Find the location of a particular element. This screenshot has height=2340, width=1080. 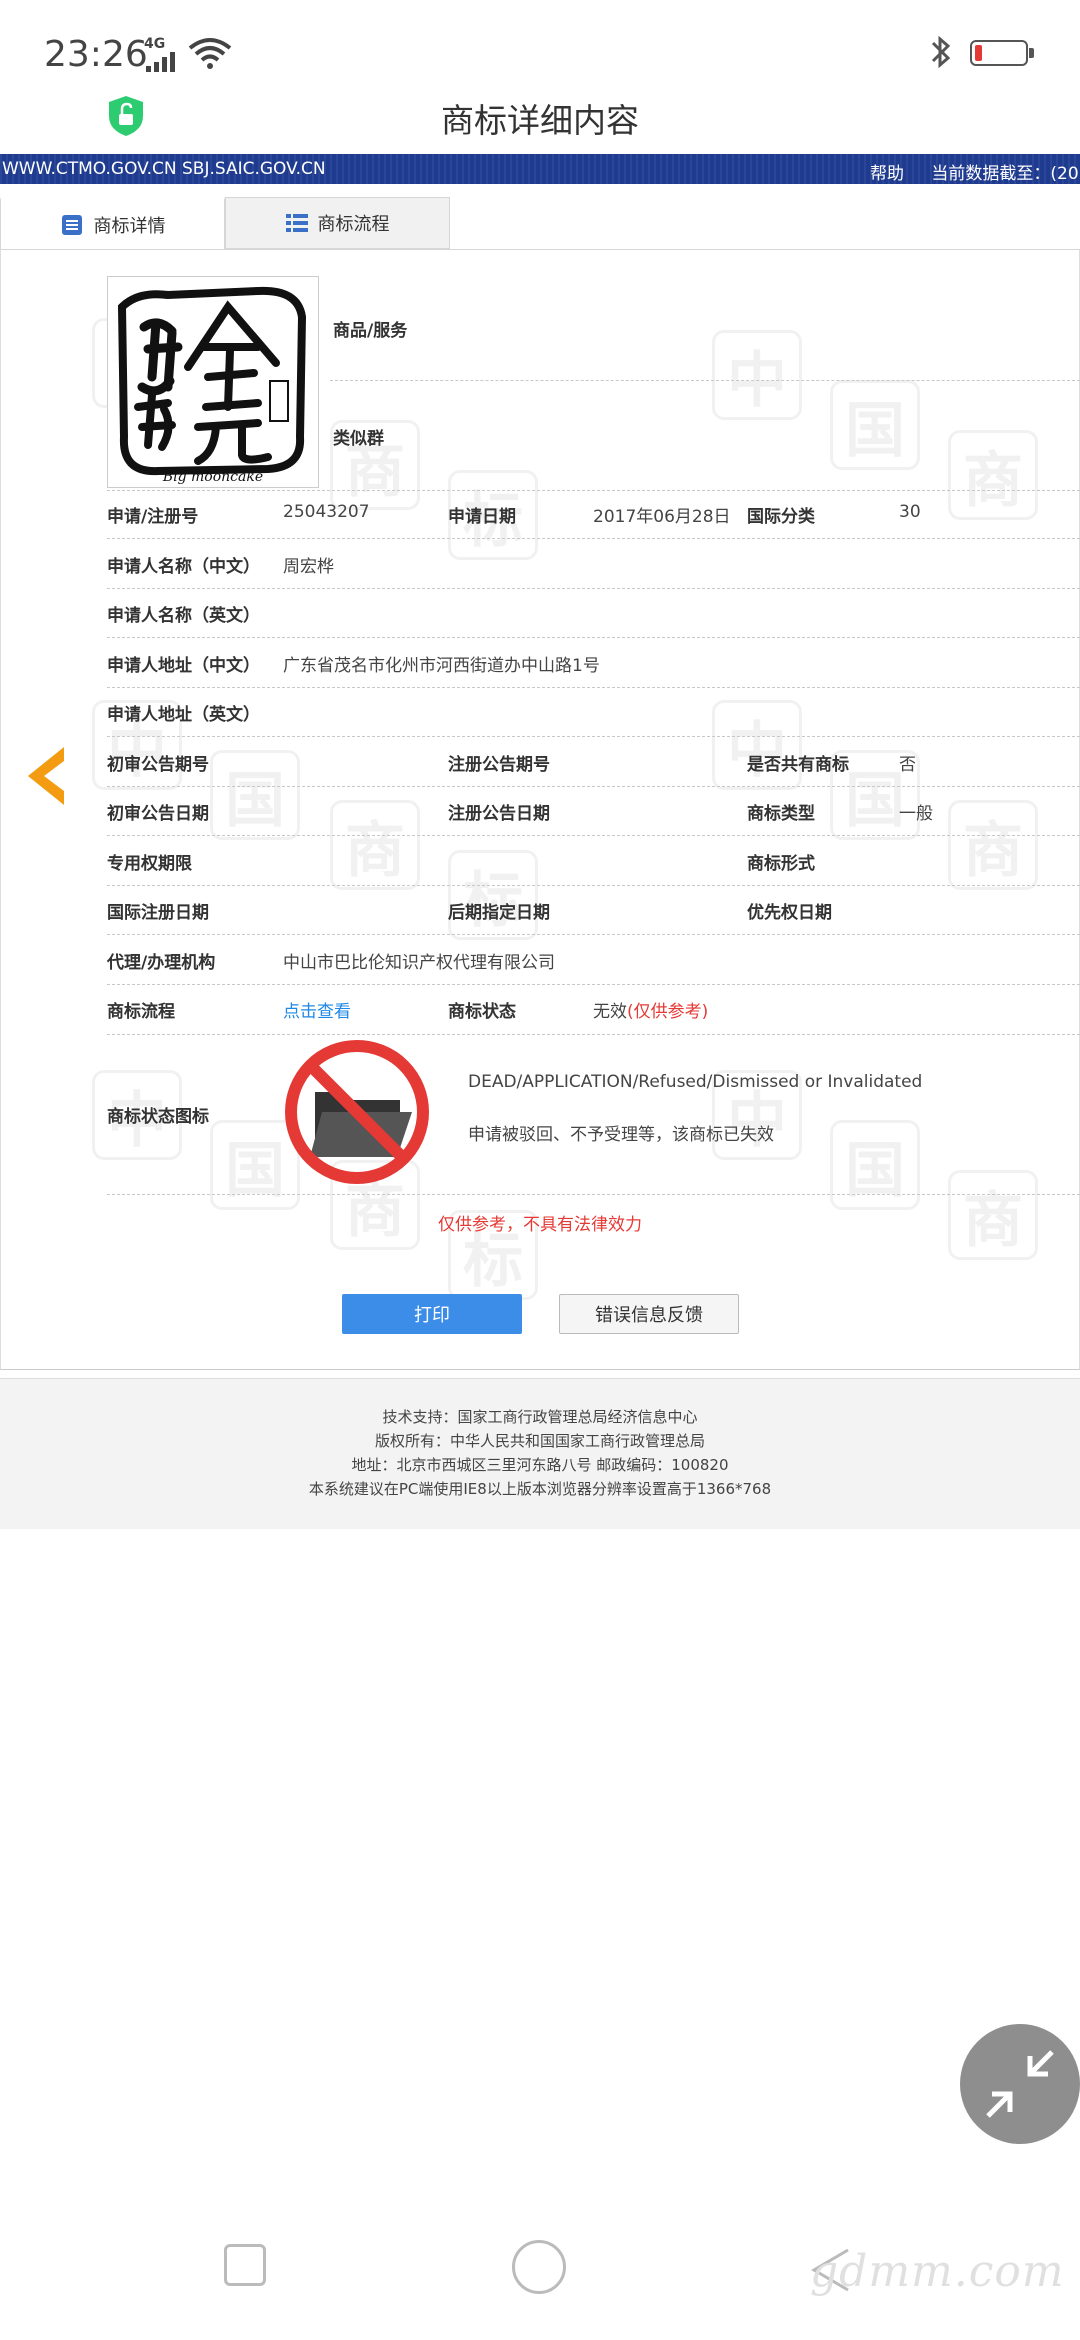

collapse-icon is located at coordinates (1020, 2084).